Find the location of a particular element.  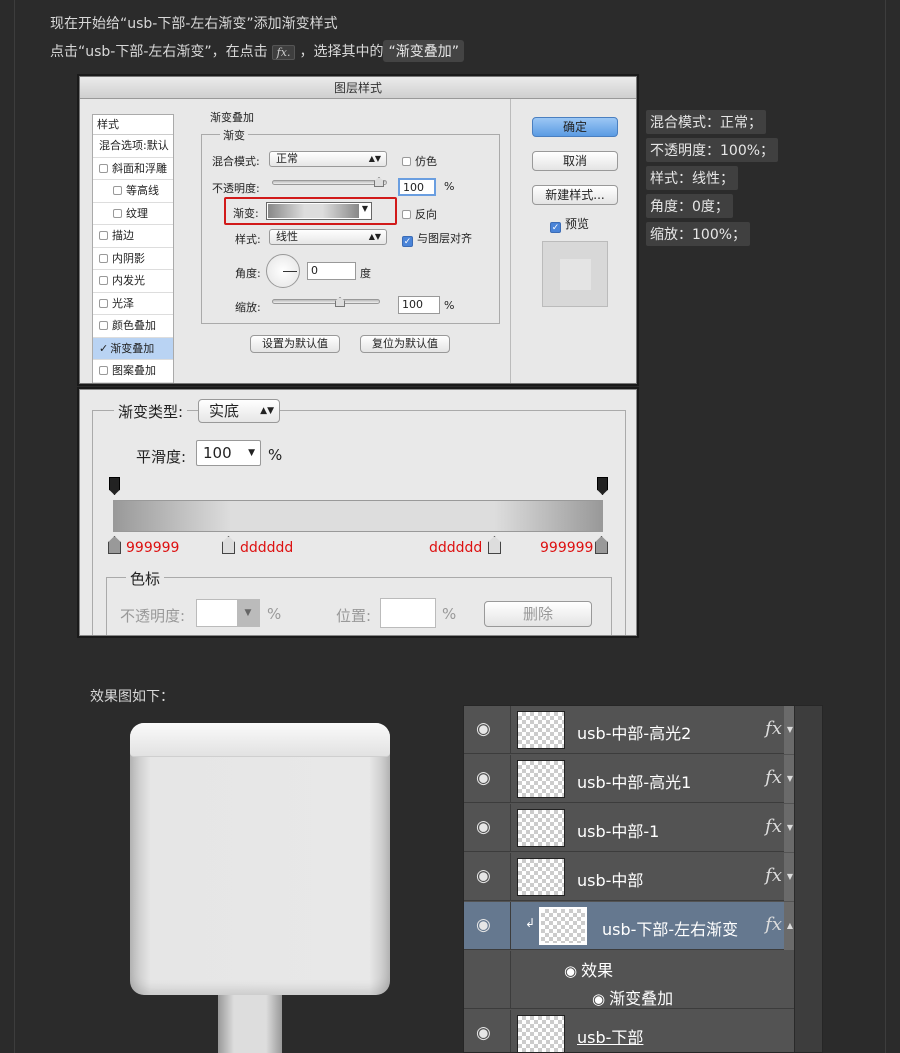

stop-position-input is located at coordinates (408, 613).